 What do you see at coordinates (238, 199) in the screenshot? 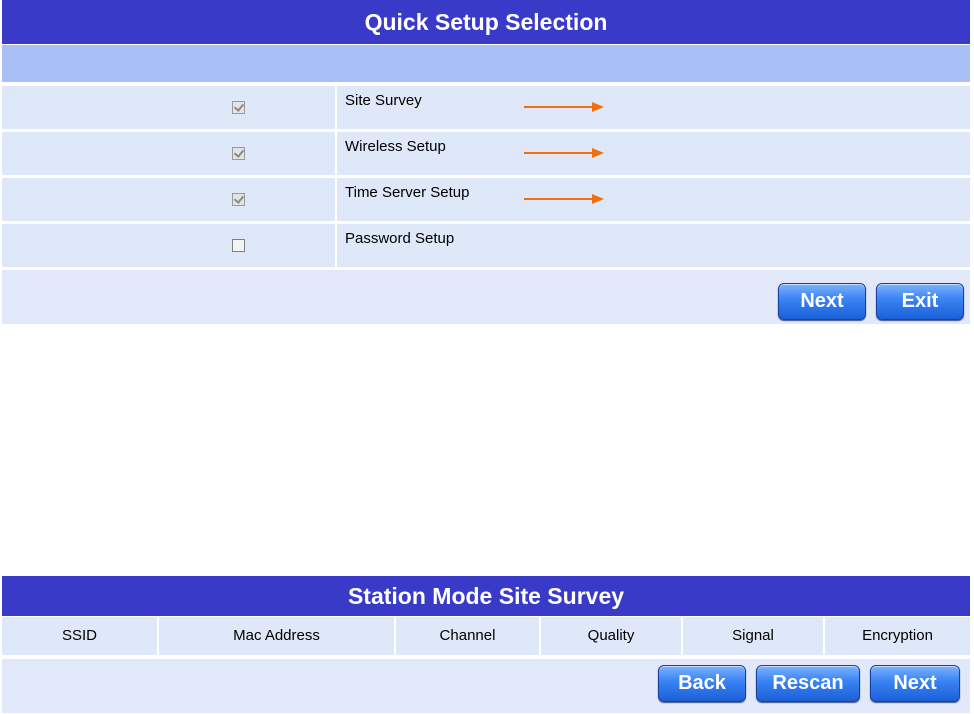
I see `time-server-setup-checkbox` at bounding box center [238, 199].